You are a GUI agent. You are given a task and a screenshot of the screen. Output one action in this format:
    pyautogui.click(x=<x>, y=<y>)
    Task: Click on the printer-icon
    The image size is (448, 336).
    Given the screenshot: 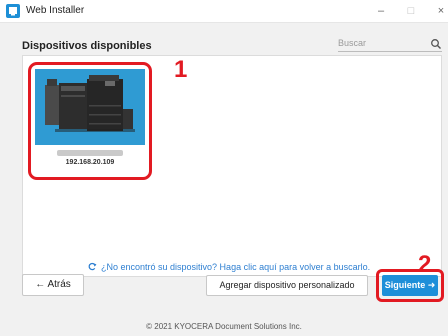 What is the action you would take?
    pyautogui.click(x=90, y=107)
    